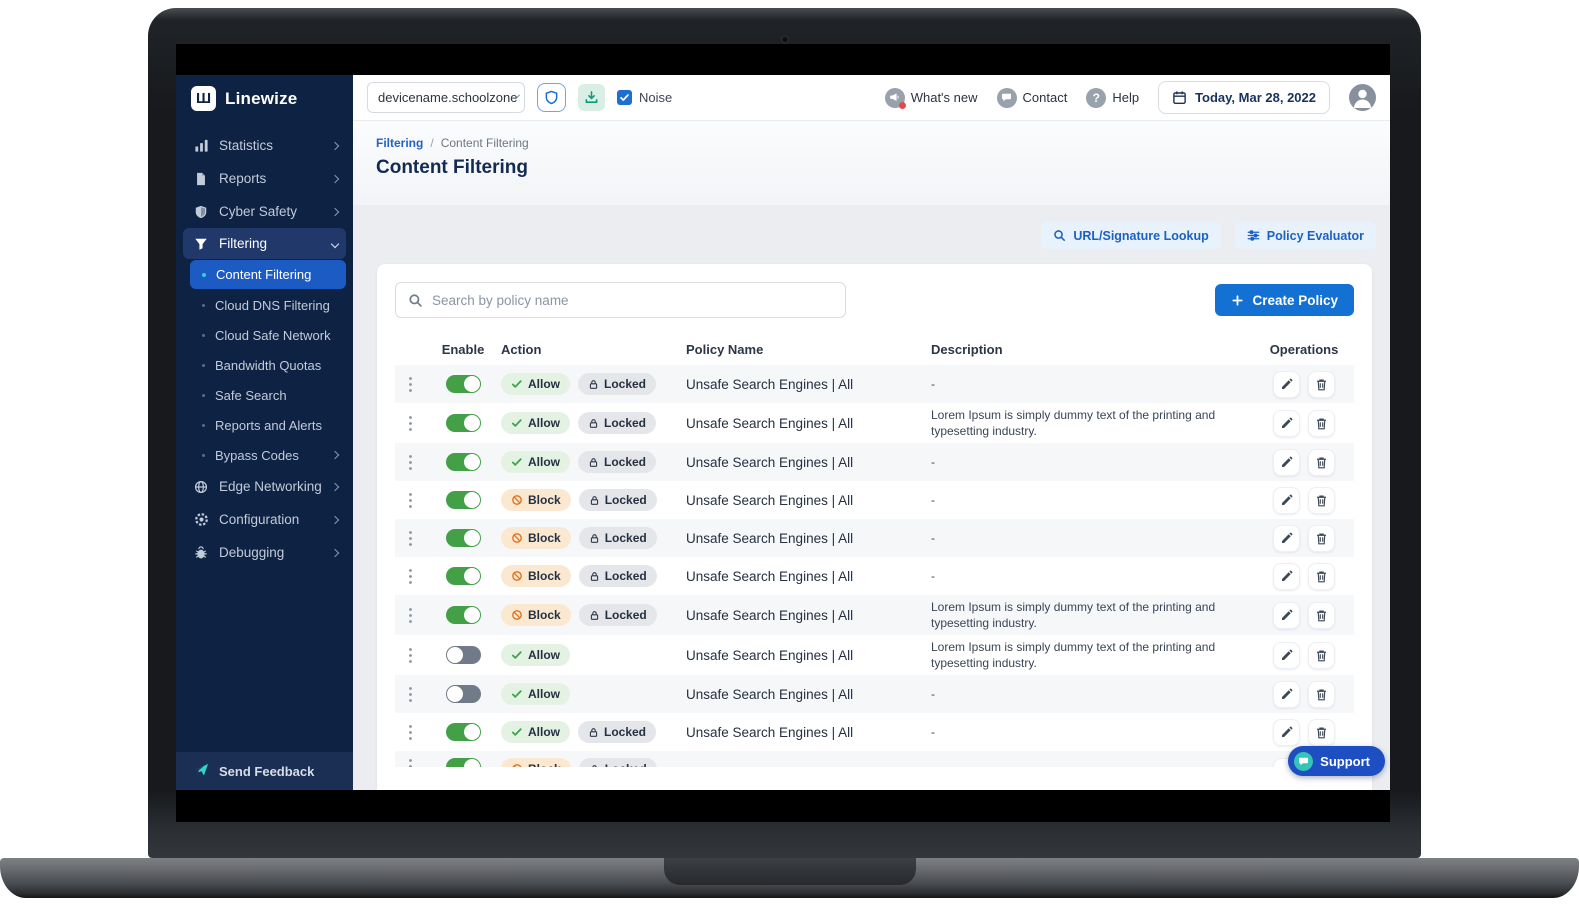 The height and width of the screenshot is (904, 1579). I want to click on device-selector: devicename.schoolzone, so click(446, 97).